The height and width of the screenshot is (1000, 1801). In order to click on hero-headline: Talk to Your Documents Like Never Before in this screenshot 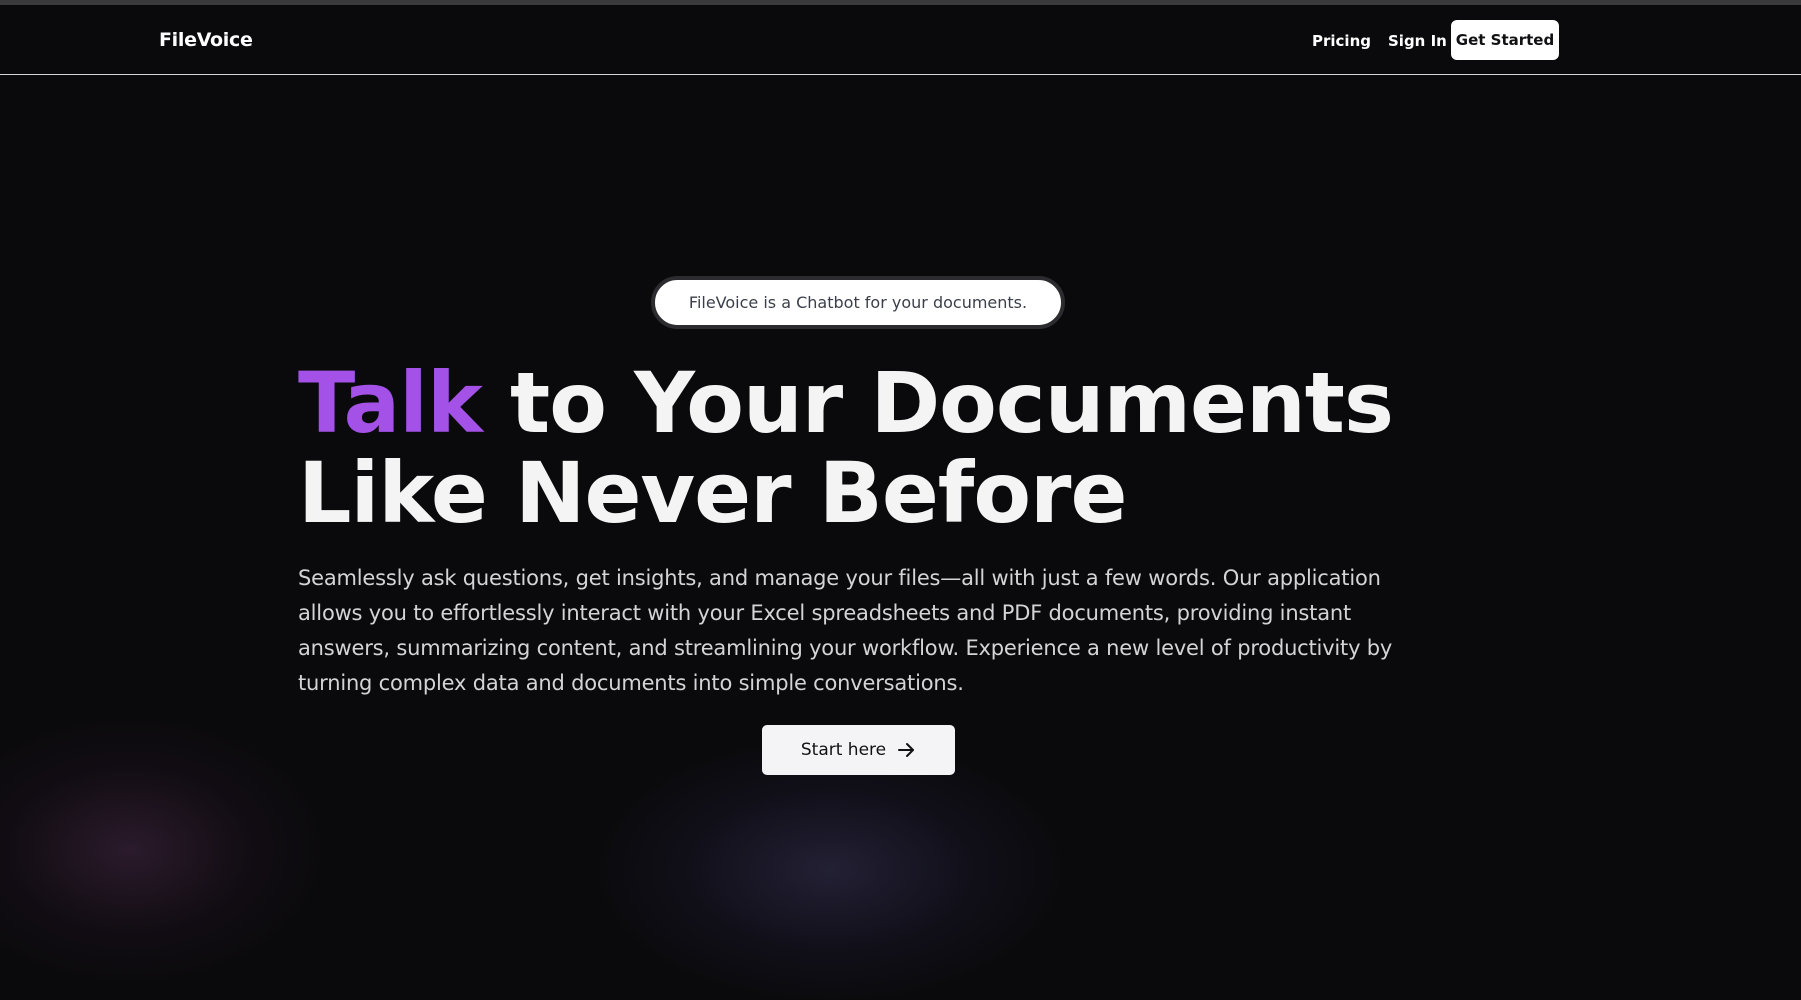, I will do `click(873, 448)`.